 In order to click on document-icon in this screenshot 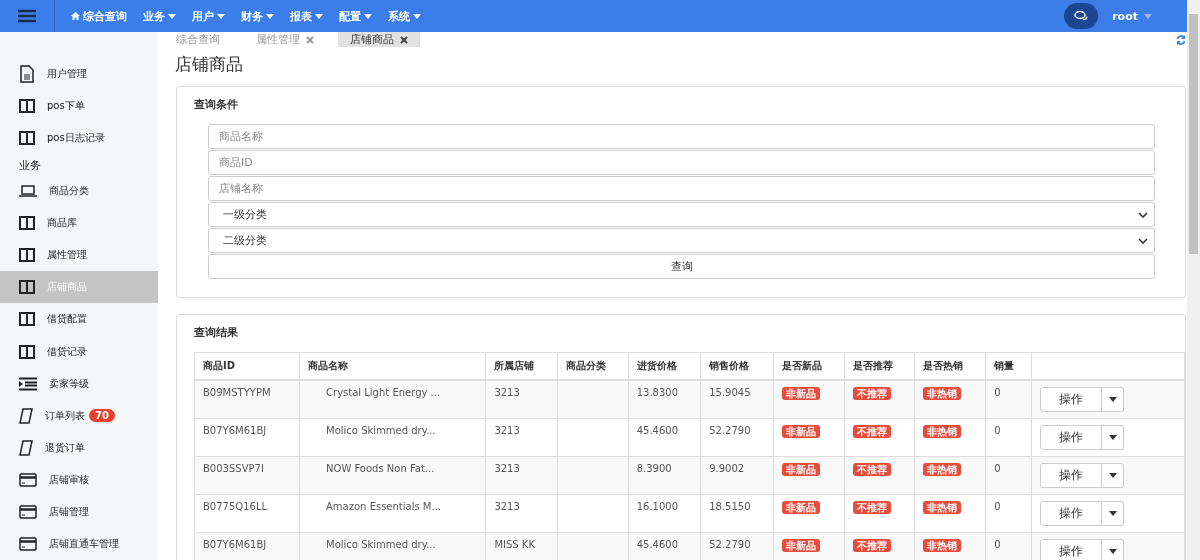, I will do `click(27, 74)`.